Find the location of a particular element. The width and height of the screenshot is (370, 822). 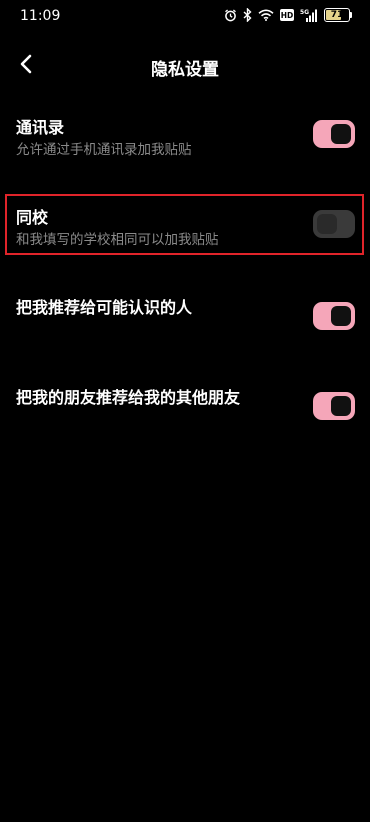

setting-row-recommend-friends: 把我的朋友推荐给我的其他朋友 is located at coordinates (185, 405).